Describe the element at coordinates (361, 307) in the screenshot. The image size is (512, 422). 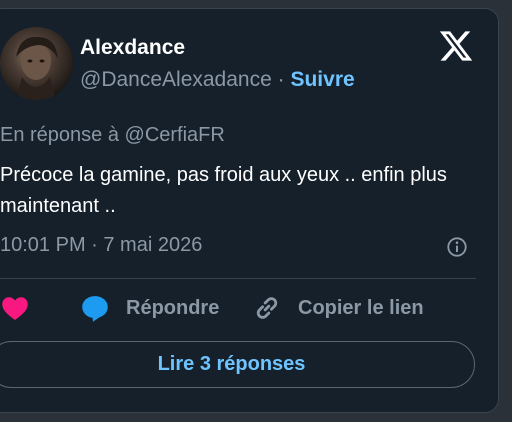
I see `copy-link-label: Copier le lien` at that location.